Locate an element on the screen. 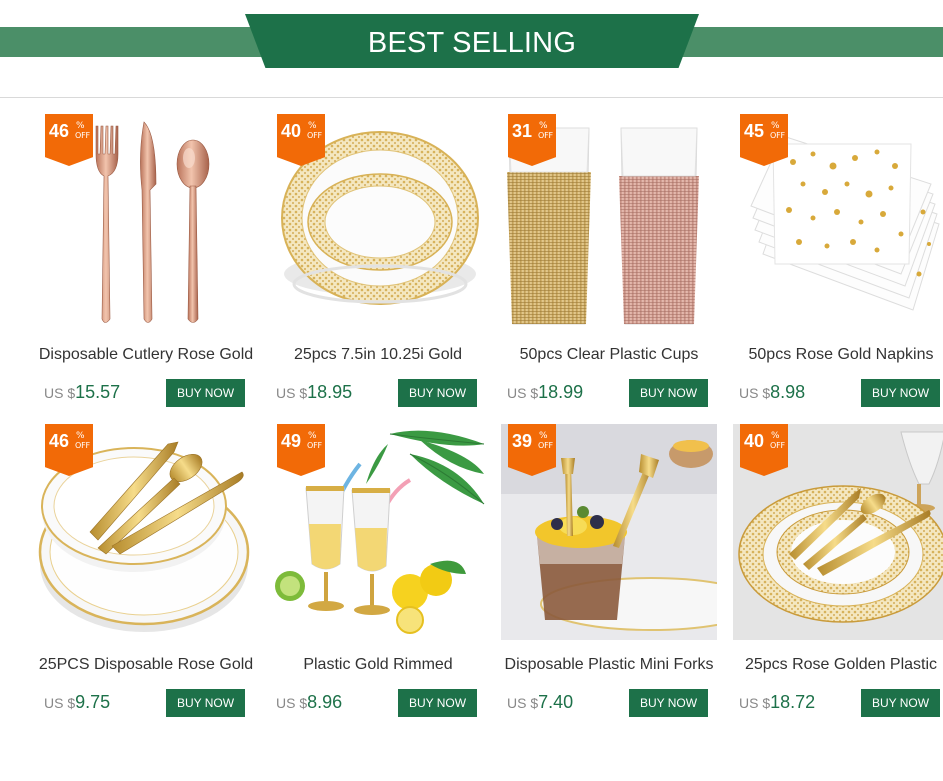 This screenshot has width=943, height=781. discount-badge: 45 % OFF is located at coordinates (764, 140).